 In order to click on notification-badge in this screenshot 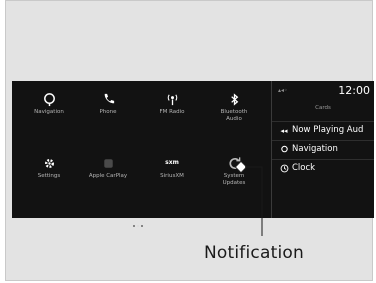, I will do `click(241, 167)`.